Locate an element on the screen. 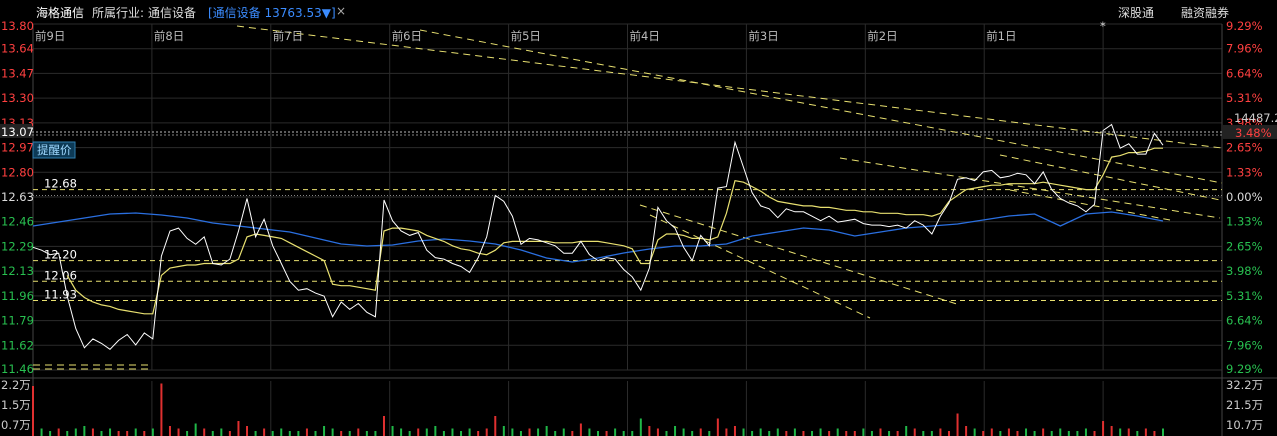 This screenshot has height=436, width=1277. pct-tick-label: 0.00% is located at coordinates (1244, 197).